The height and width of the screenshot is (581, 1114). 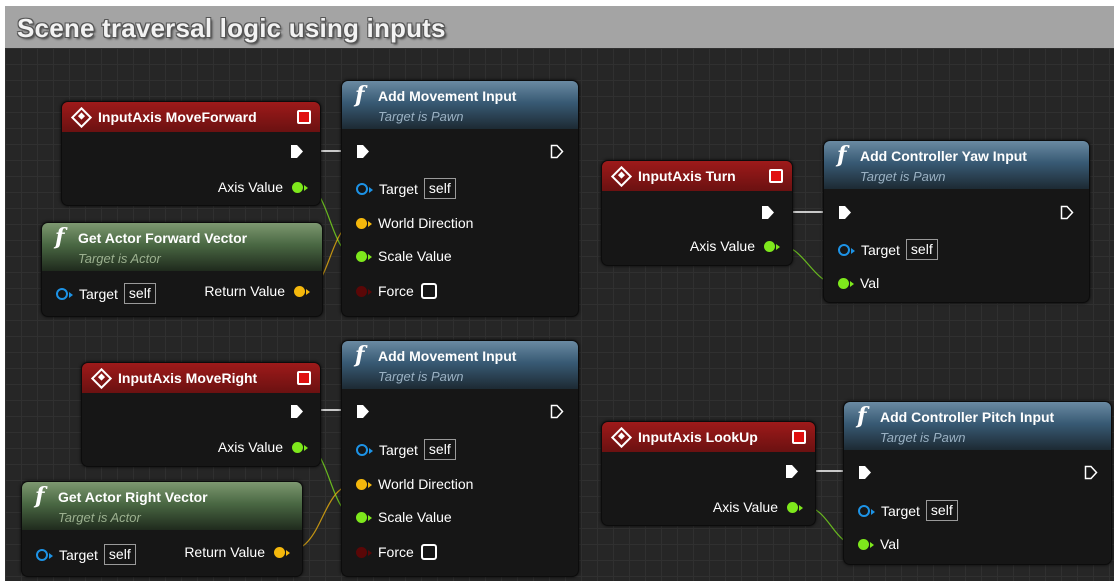 I want to click on node-header: InputAxis LookUp, so click(x=708, y=437).